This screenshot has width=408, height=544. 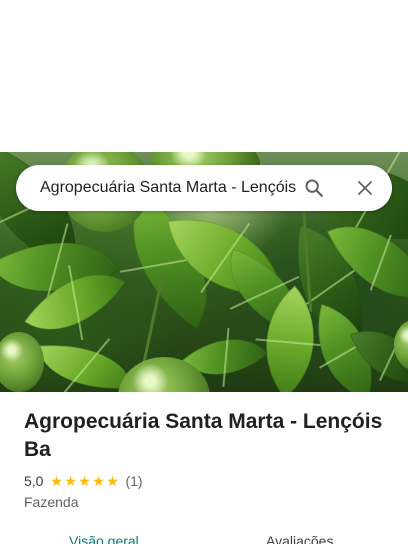 I want to click on review-count: (1), so click(x=133, y=481).